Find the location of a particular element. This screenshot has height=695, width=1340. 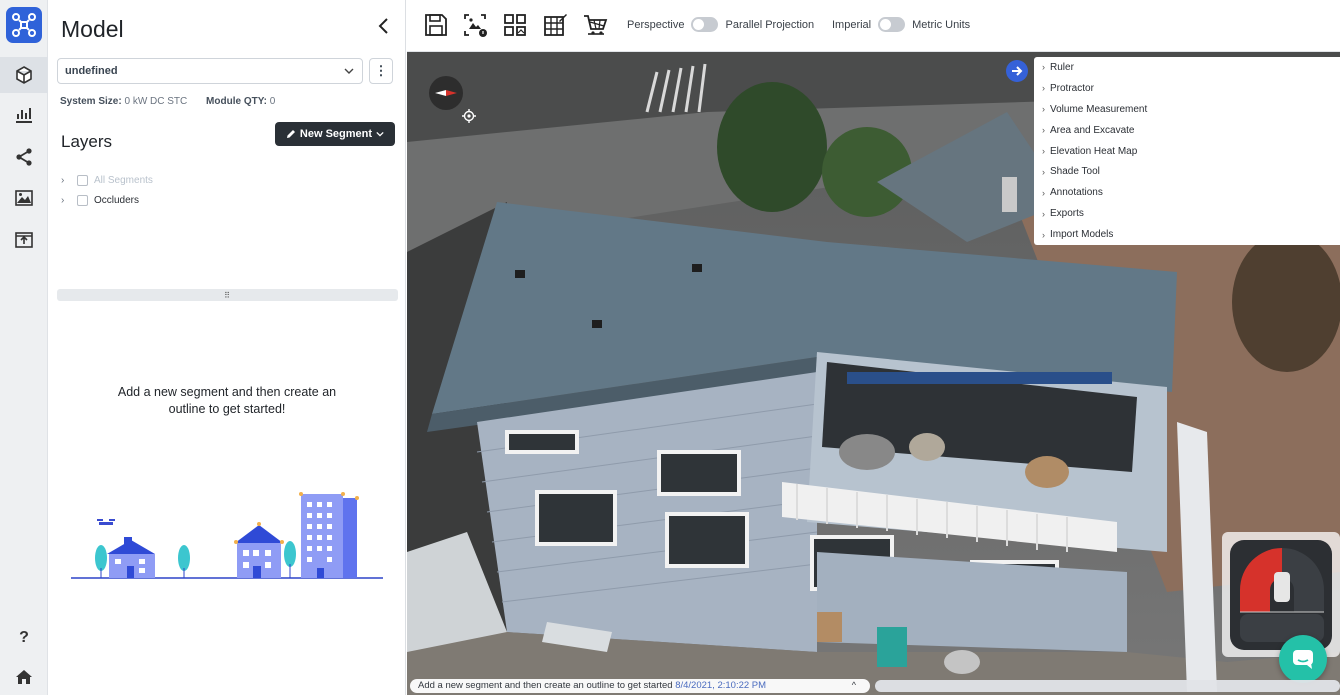

rail-item-reports is located at coordinates (24, 115).